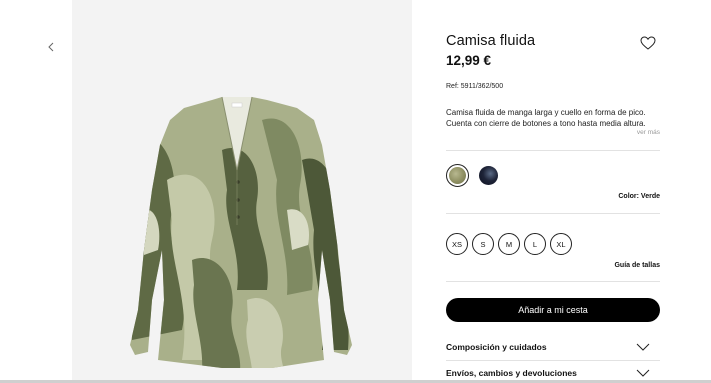  What do you see at coordinates (496, 347) in the screenshot?
I see `accordion-label: Composición y cuidados` at bounding box center [496, 347].